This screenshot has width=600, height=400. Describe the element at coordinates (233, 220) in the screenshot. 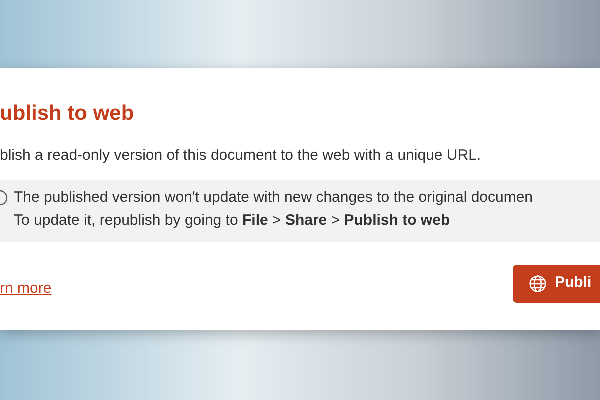

I see `notice-text: To update it, republish by going to File > Share > Publish to web` at that location.